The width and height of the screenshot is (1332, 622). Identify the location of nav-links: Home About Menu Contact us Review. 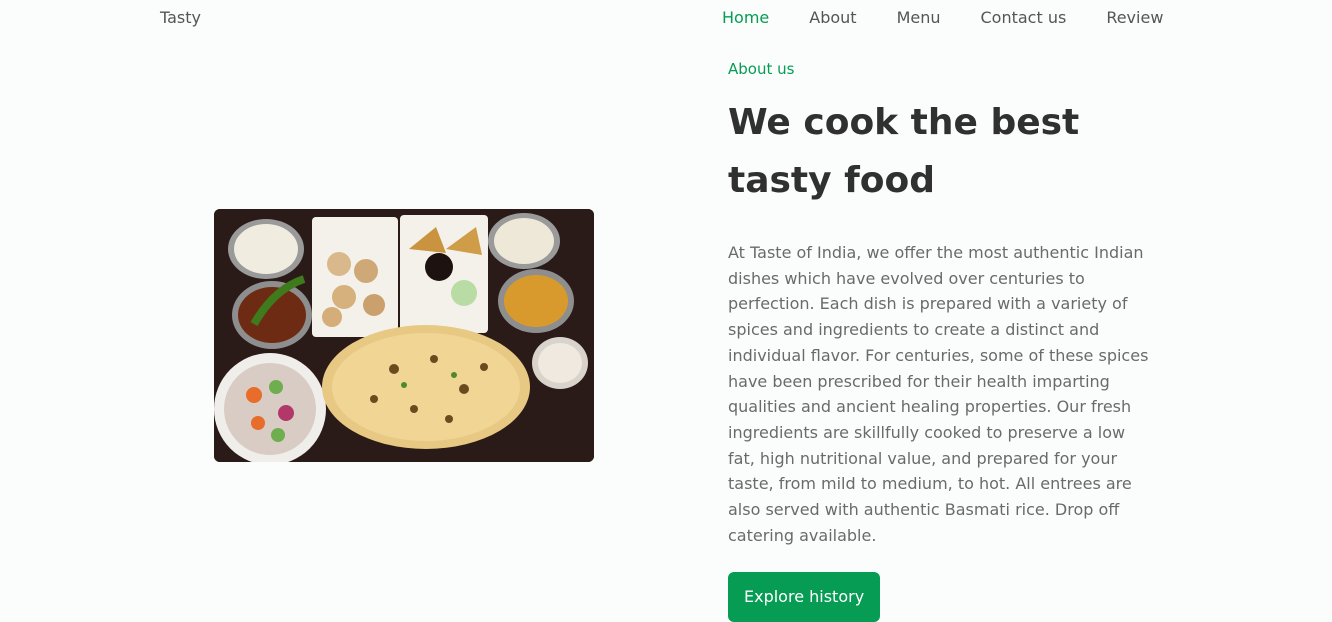
(942, 17).